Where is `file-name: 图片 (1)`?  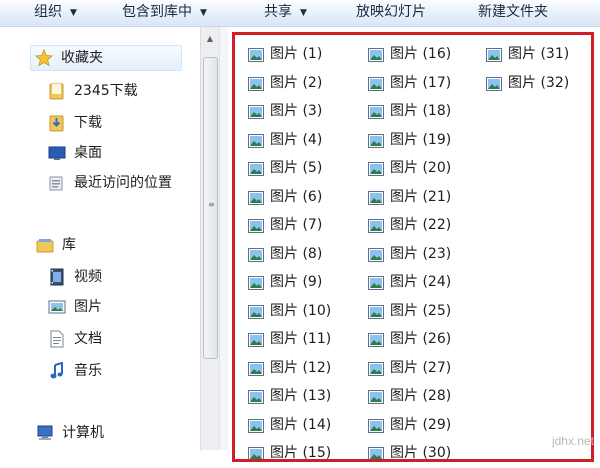
file-name: 图片 (1) is located at coordinates (296, 54).